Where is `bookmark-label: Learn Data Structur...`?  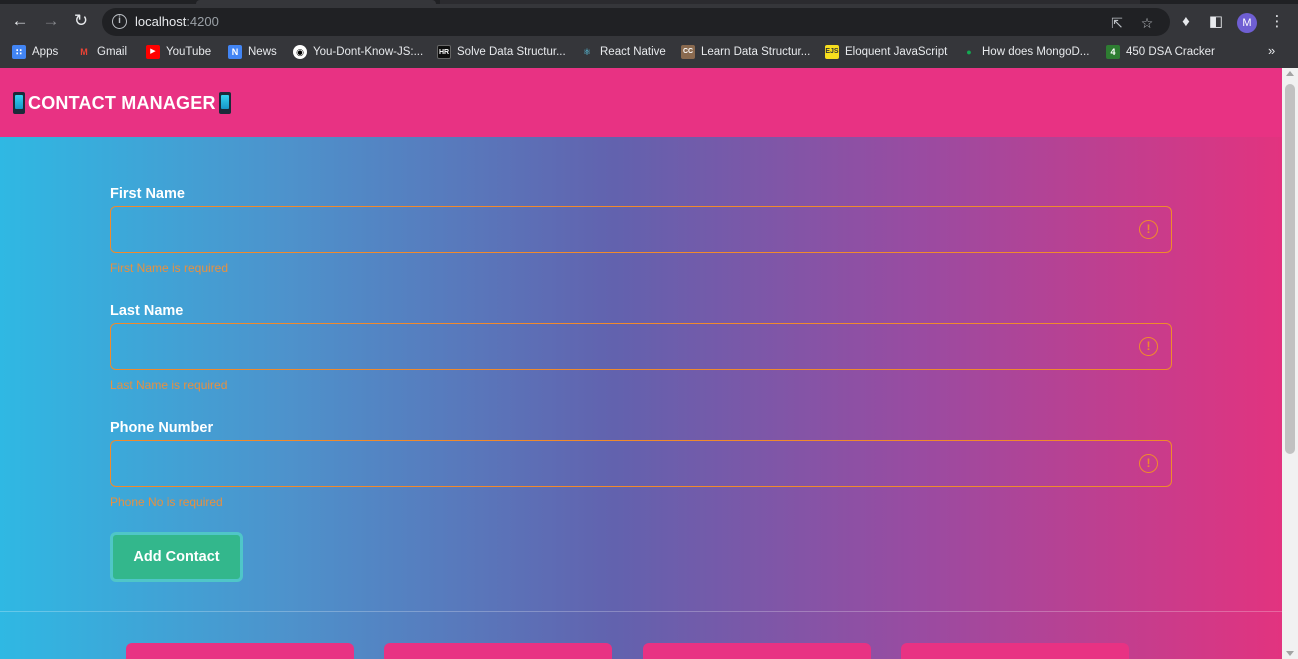 bookmark-label: Learn Data Structur... is located at coordinates (756, 52).